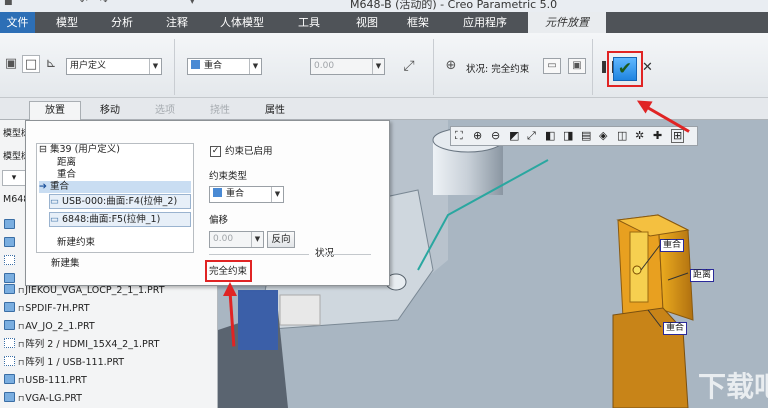 This screenshot has width=768, height=408. Describe the element at coordinates (109, 381) in the screenshot. I see `tree-item: ⊓USB-111.PRT` at that location.